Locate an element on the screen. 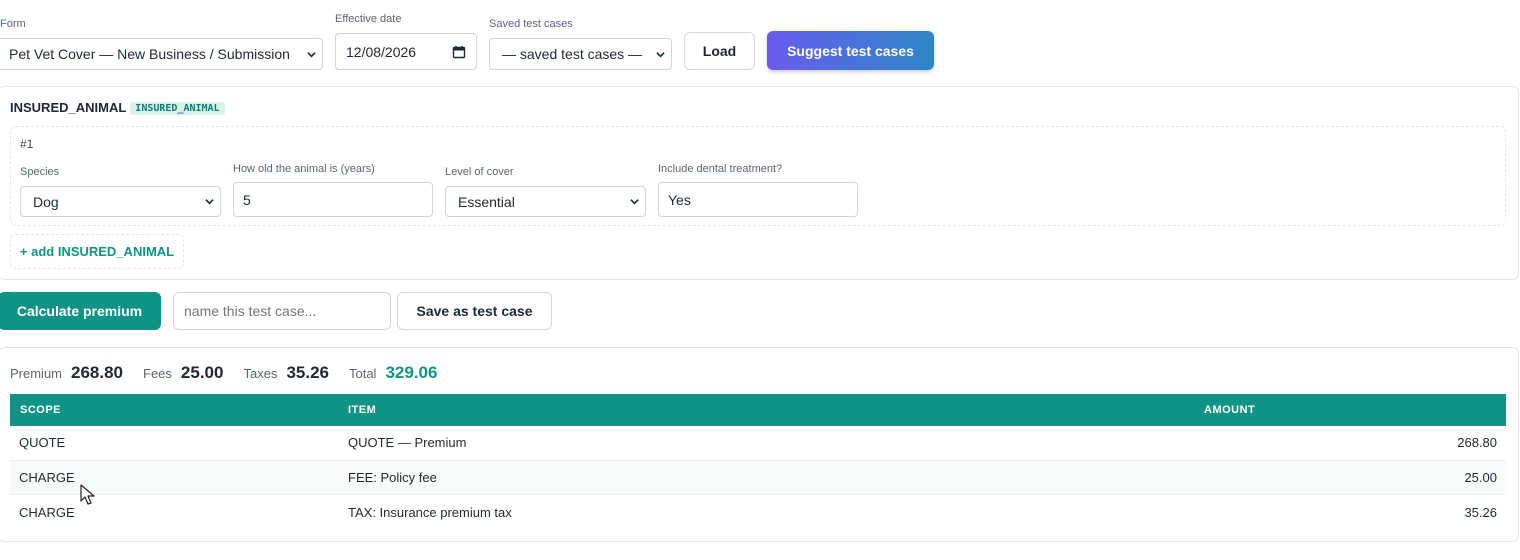 The image size is (1520, 560). calendar-icon is located at coordinates (459, 52).